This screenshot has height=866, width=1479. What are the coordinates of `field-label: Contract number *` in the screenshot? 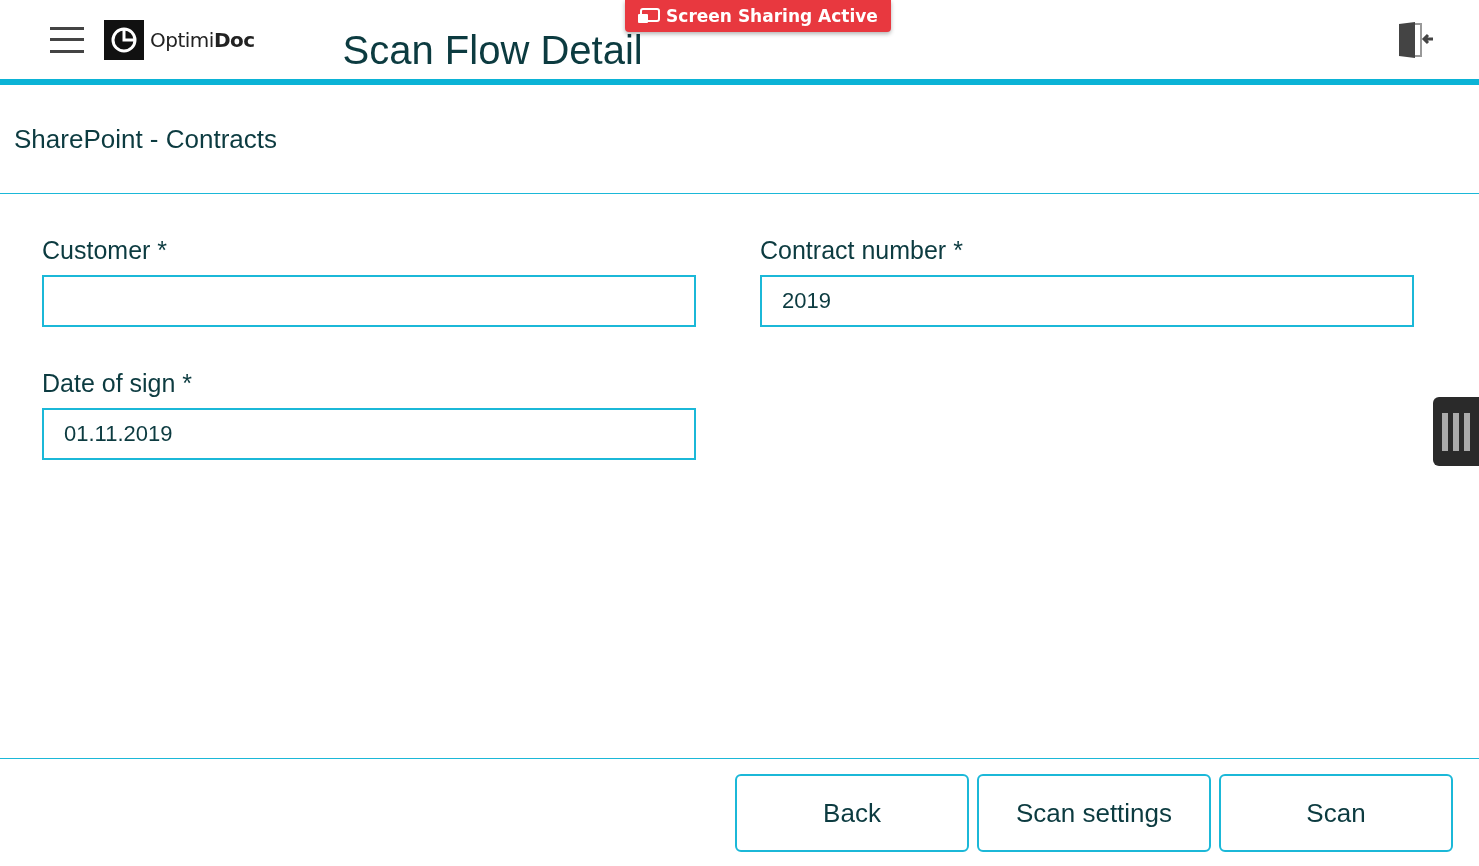 It's located at (862, 250).